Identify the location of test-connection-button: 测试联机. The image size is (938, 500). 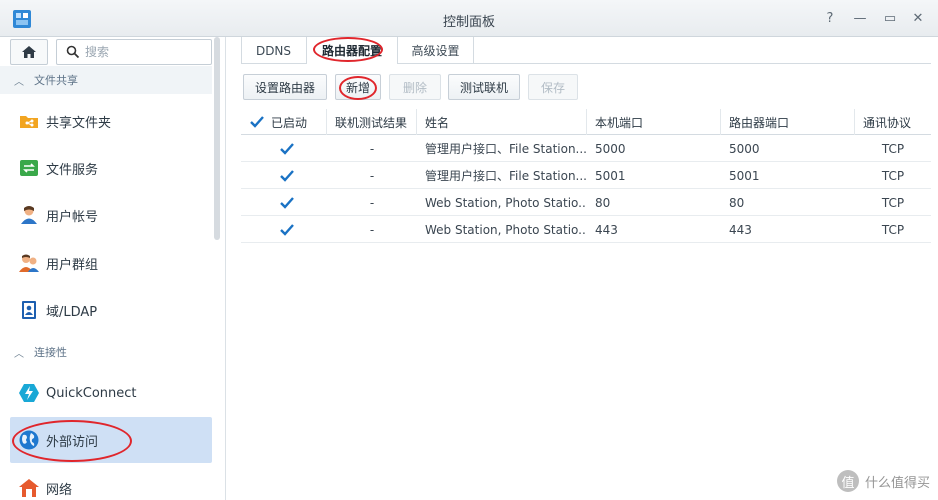
(484, 87).